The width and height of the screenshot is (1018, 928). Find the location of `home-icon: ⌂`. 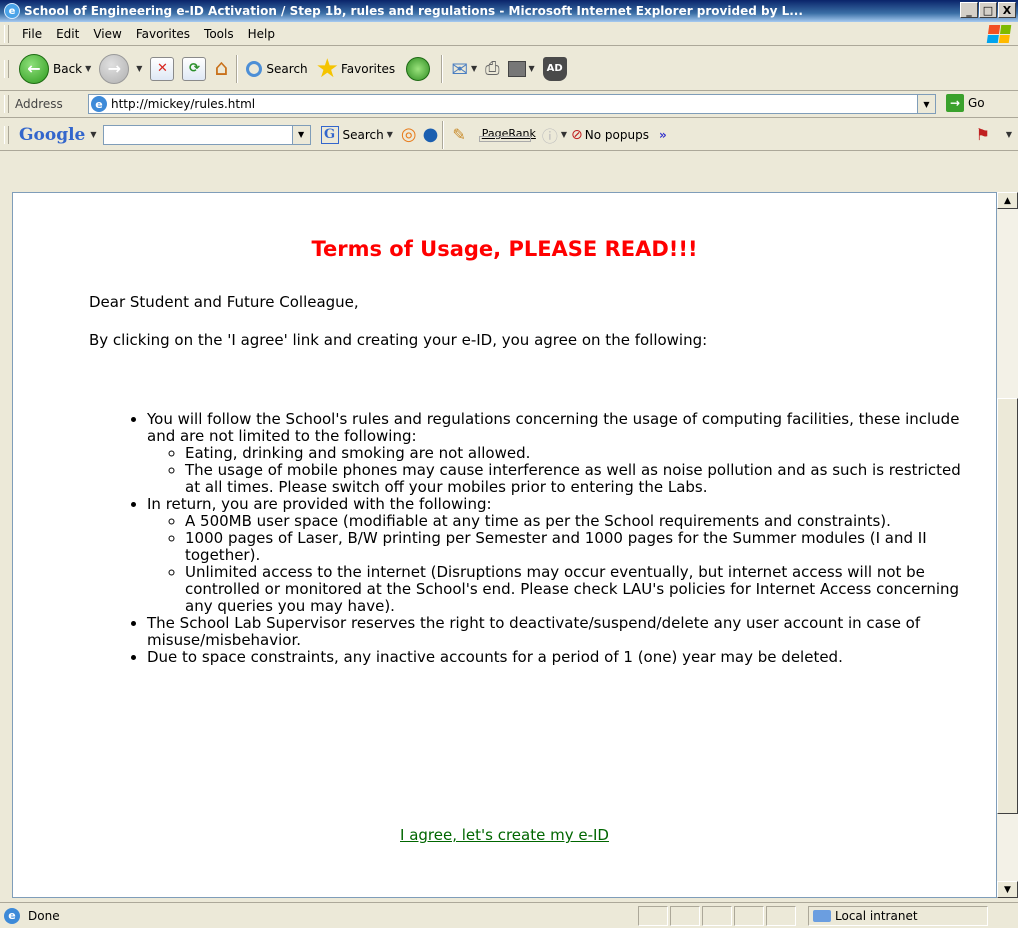

home-icon: ⌂ is located at coordinates (221, 68).